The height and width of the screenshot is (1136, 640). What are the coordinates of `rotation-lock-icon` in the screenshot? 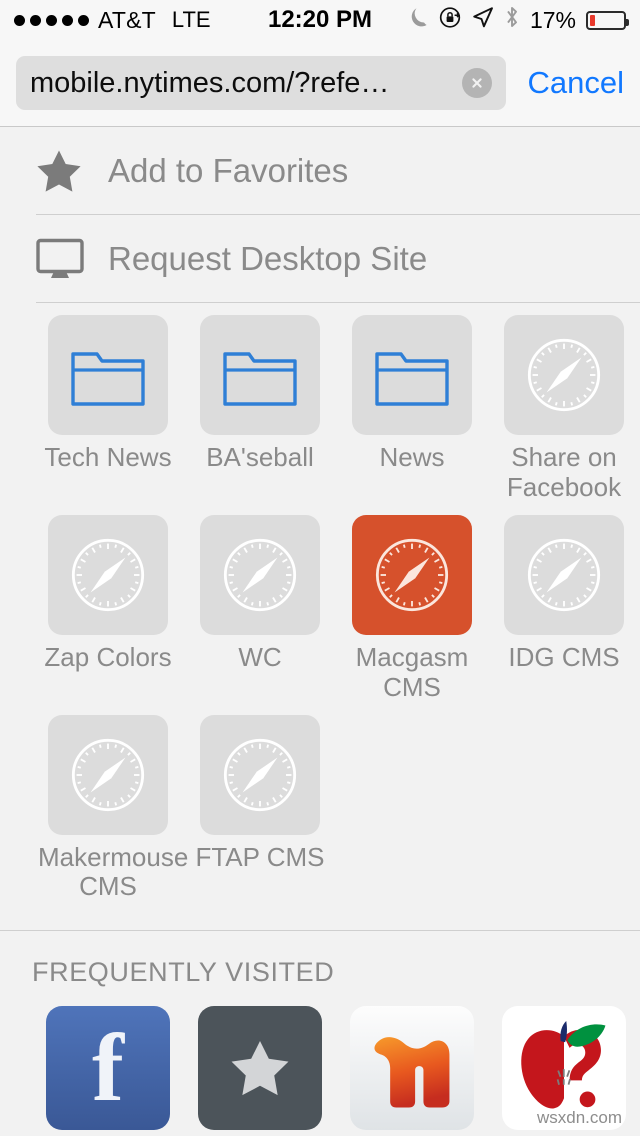 It's located at (450, 20).